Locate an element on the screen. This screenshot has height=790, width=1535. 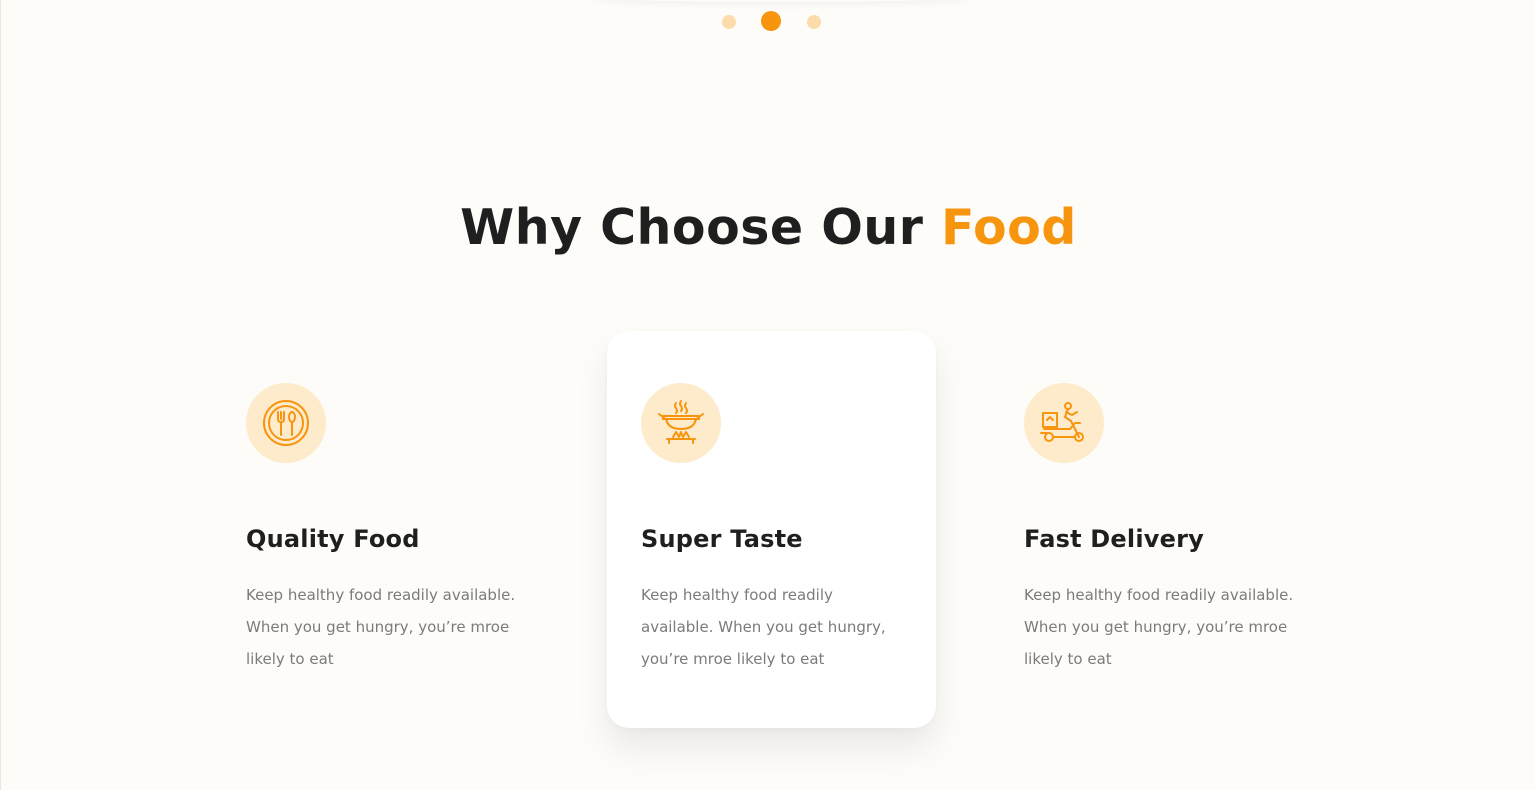
feature-title: Fast Delivery is located at coordinates (1114, 539).